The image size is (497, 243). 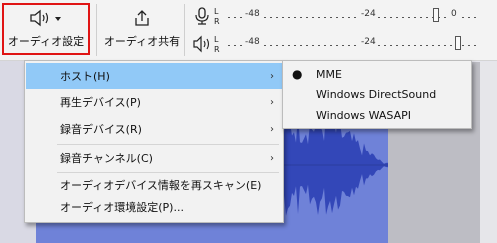 I want to click on share-icon, so click(x=142, y=18).